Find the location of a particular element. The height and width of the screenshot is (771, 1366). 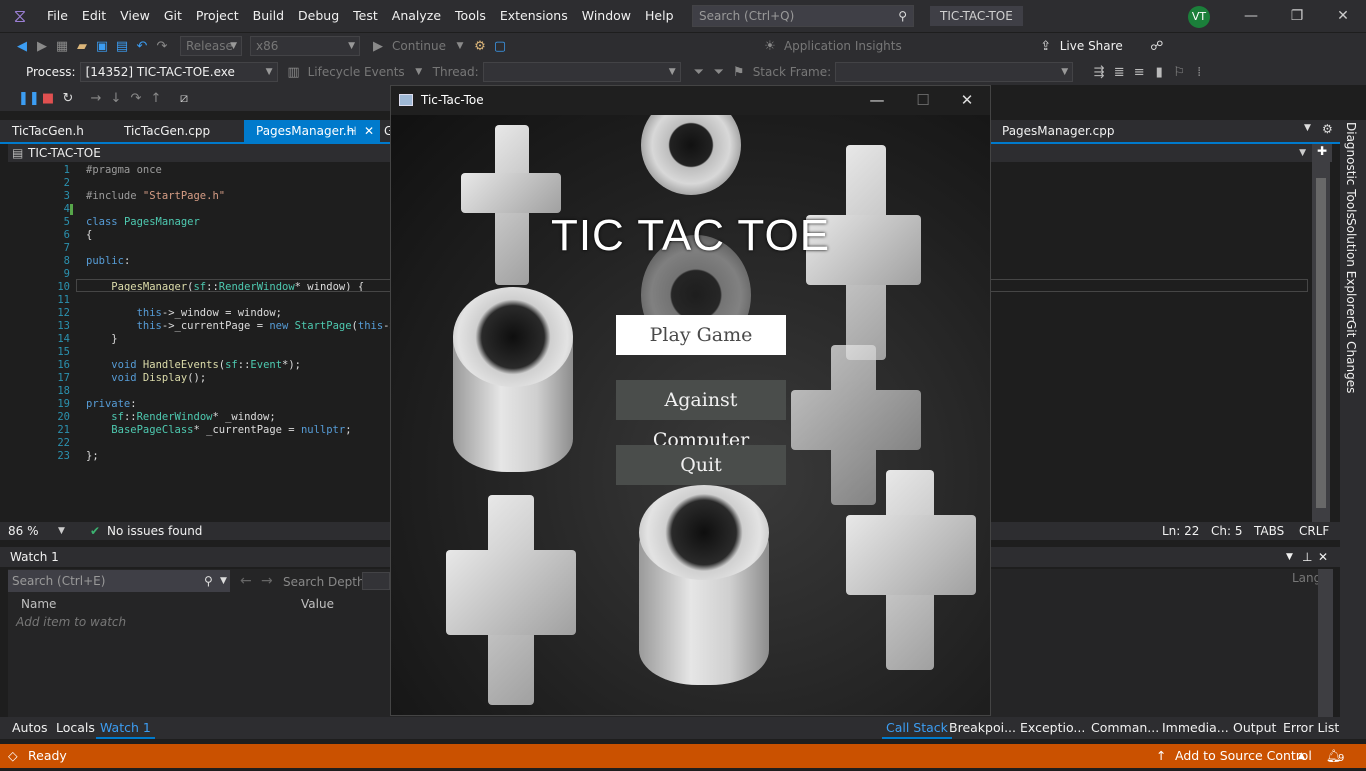

back-icon: ◀ is located at coordinates (22, 46).